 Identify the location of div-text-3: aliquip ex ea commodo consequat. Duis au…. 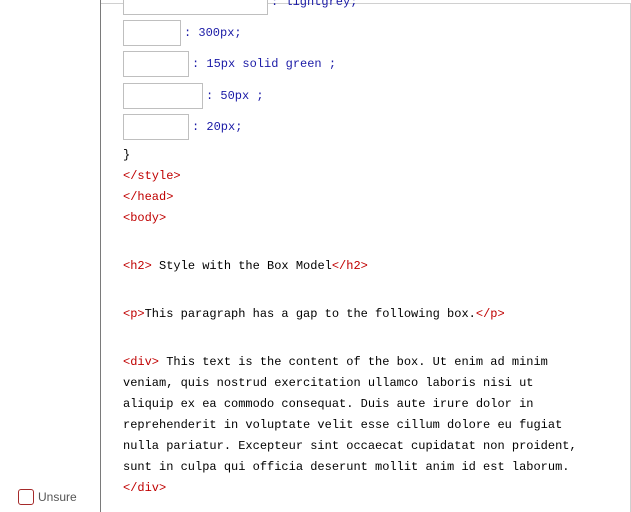
(328, 404).